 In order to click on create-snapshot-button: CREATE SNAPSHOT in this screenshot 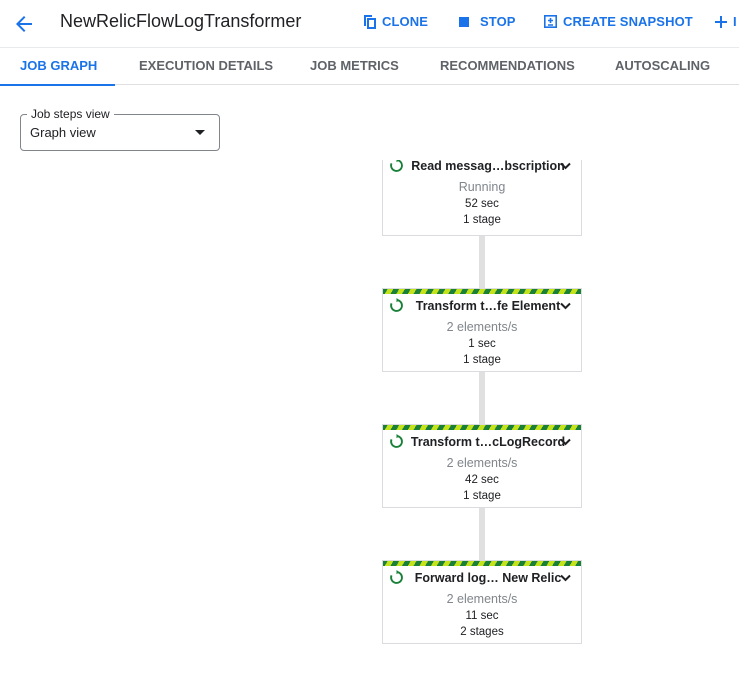, I will do `click(618, 21)`.